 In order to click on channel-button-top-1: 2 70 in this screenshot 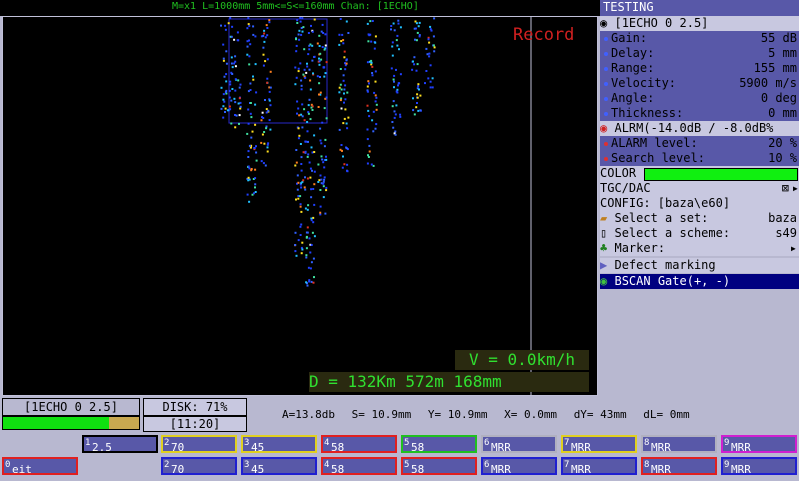, I will do `click(199, 444)`.